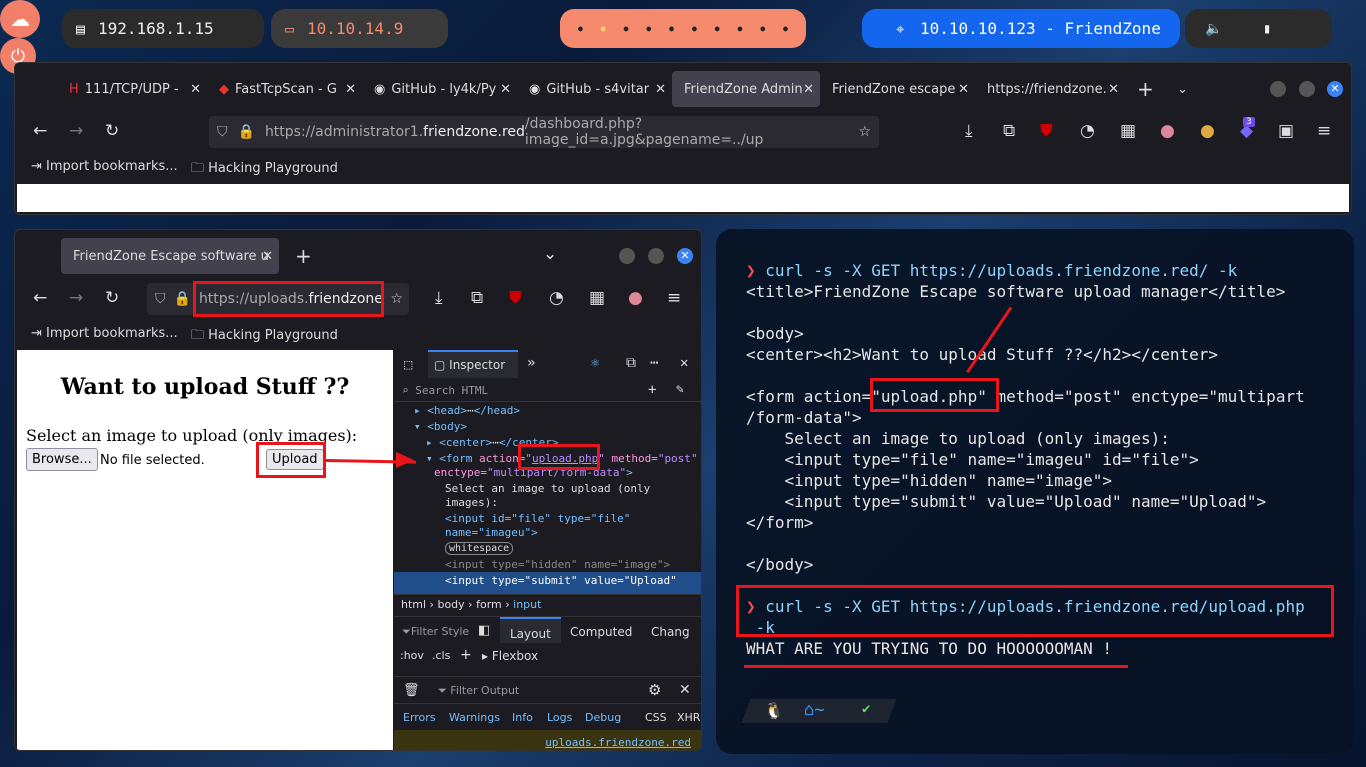  What do you see at coordinates (1207, 131) in the screenshot?
I see `cookie-editor-icon: ●` at bounding box center [1207, 131].